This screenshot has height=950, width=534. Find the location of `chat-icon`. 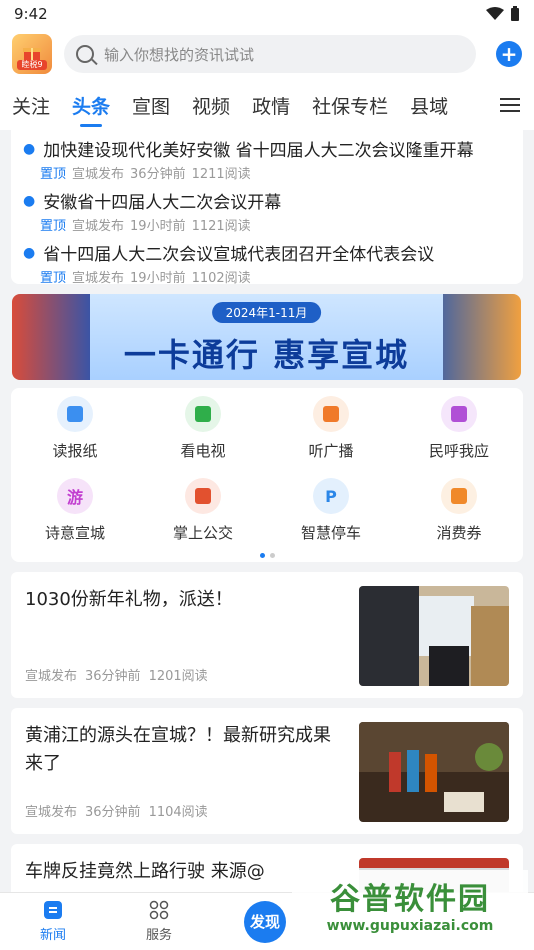

chat-icon is located at coordinates (459, 414).